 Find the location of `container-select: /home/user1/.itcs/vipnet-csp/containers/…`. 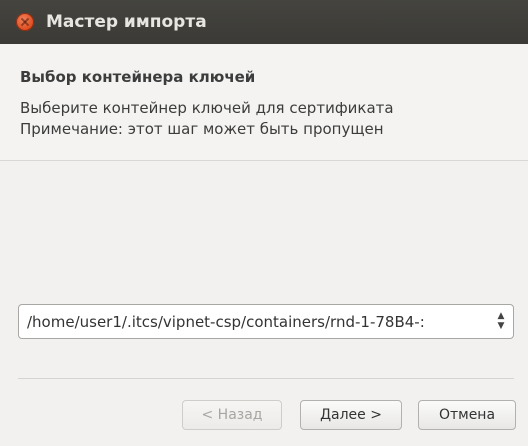

container-select: /home/user1/.itcs/vipnet-csp/containers/… is located at coordinates (266, 321).